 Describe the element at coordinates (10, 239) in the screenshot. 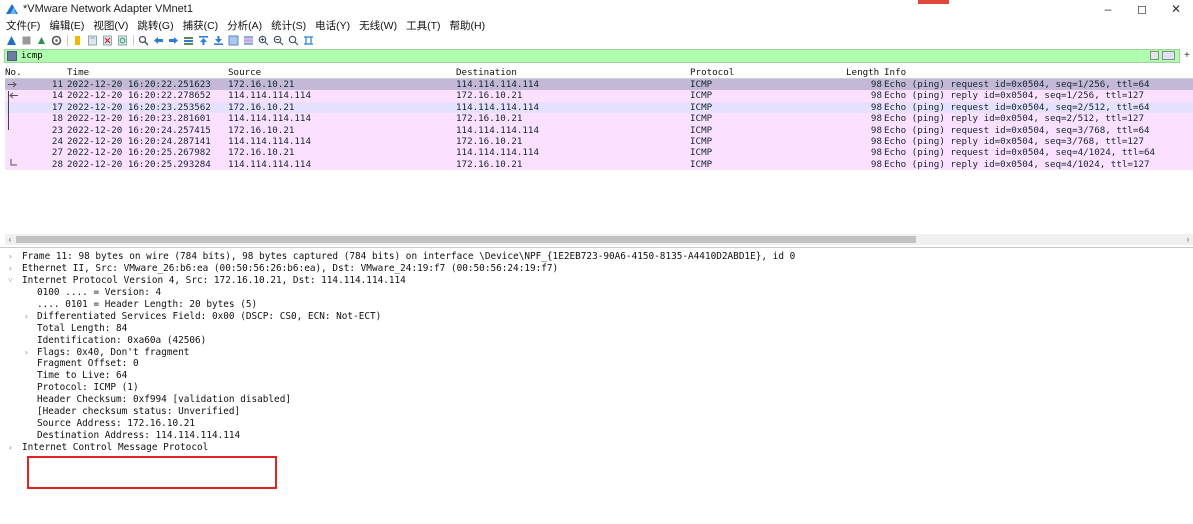

I see `scroll-left-icon: ‹` at that location.